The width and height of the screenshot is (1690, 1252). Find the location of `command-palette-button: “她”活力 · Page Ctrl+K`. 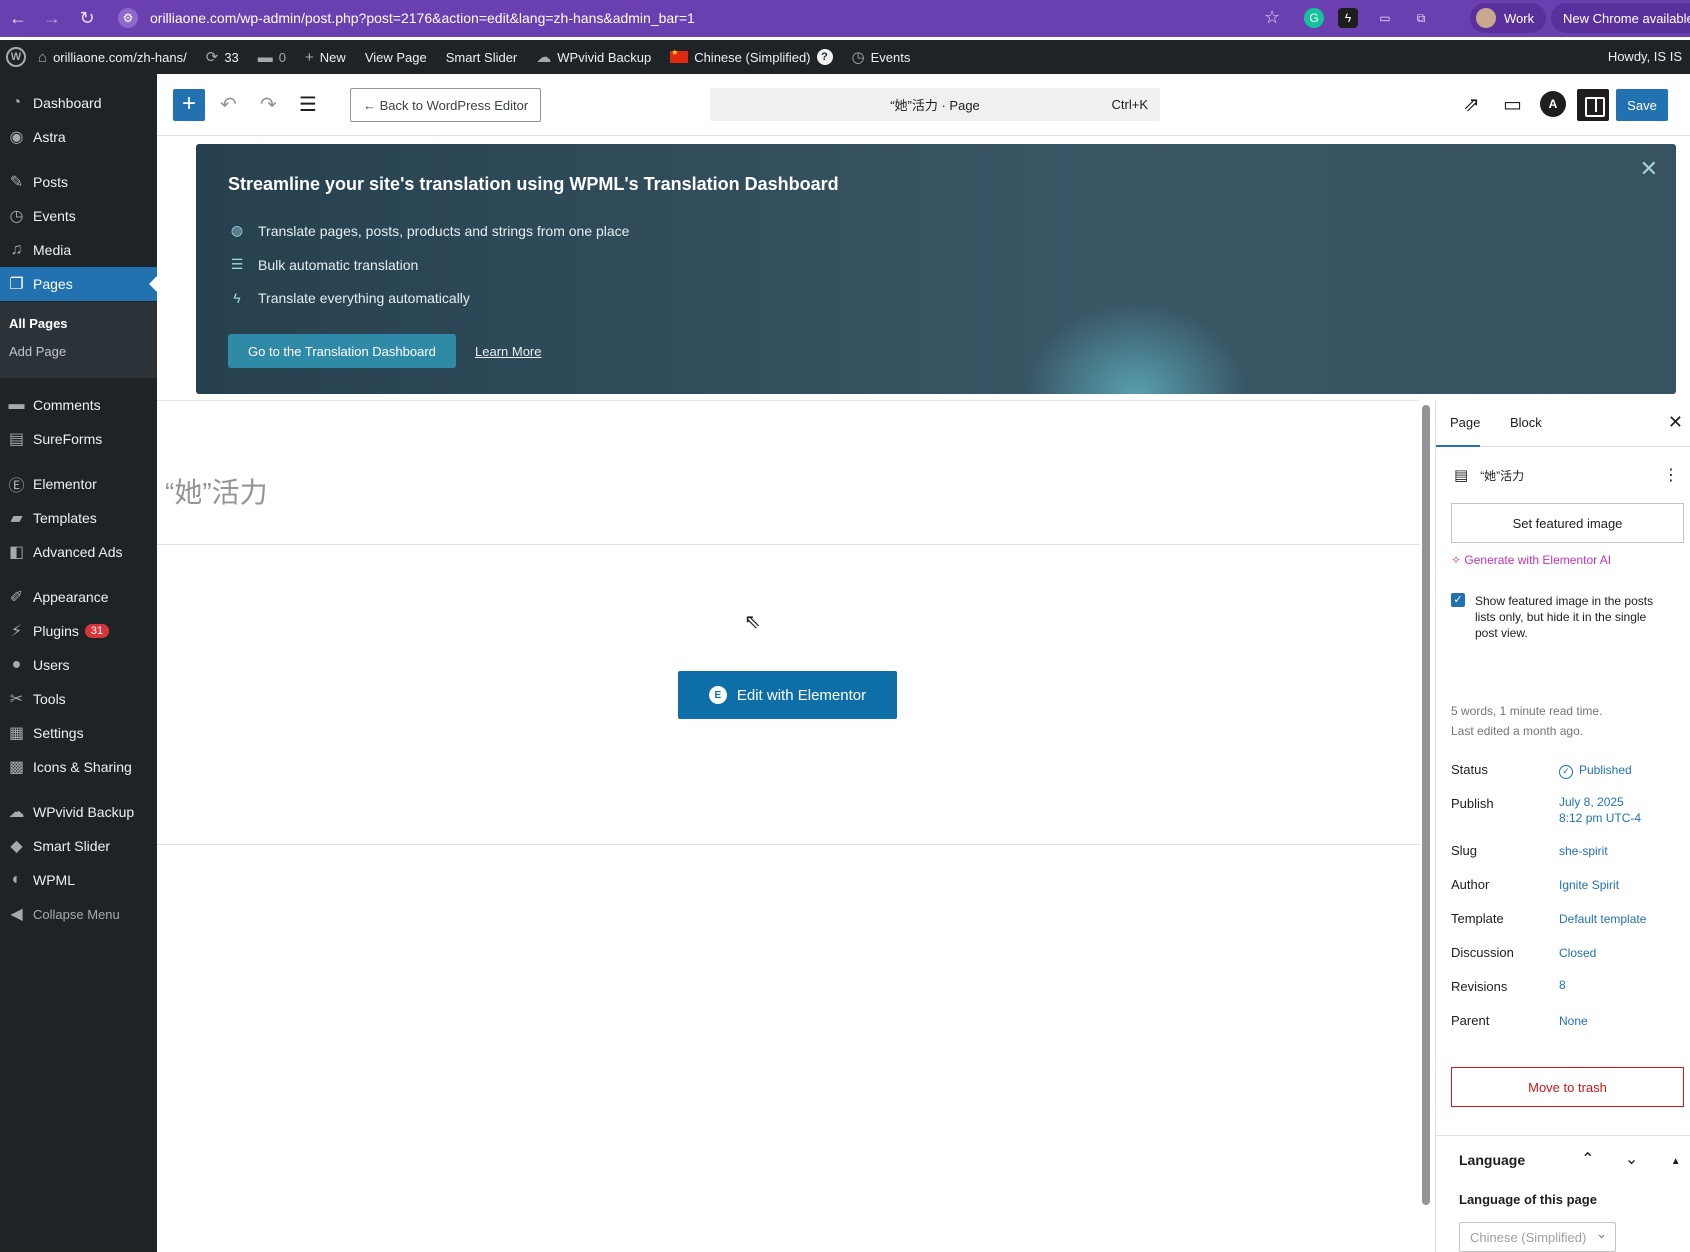

command-palette-button: “她”活力 · Page Ctrl+K is located at coordinates (935, 104).